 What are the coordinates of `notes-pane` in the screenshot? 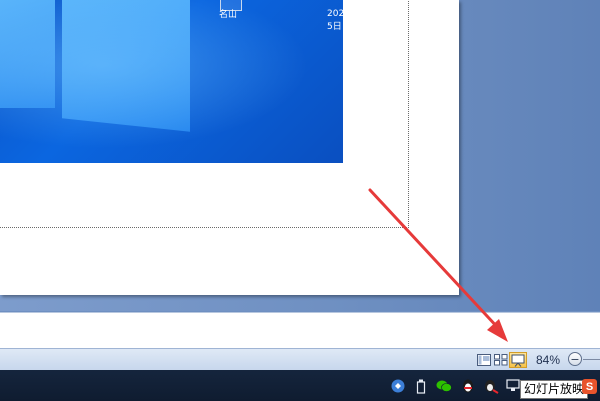 It's located at (300, 330).